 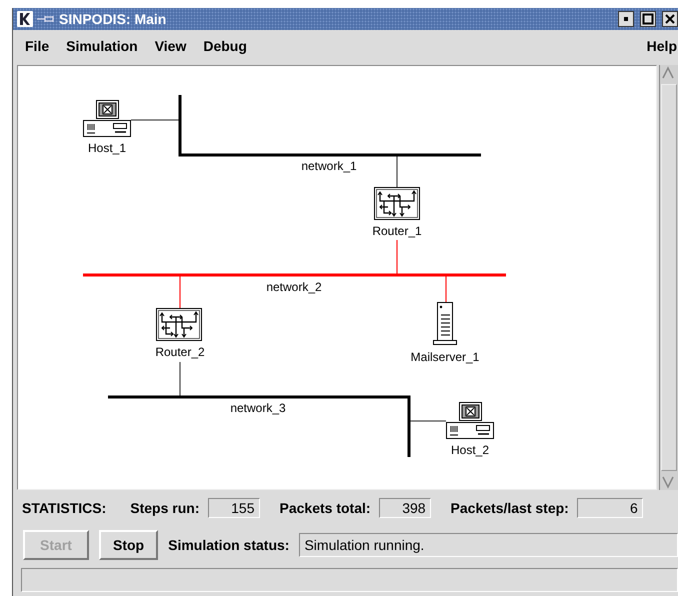 I want to click on maximize-icon, so click(x=648, y=19).